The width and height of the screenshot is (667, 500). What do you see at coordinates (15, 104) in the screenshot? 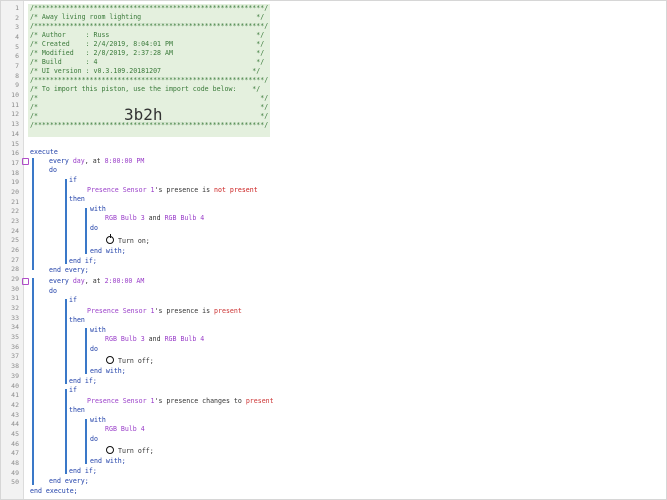
I see `line-number: 11` at bounding box center [15, 104].